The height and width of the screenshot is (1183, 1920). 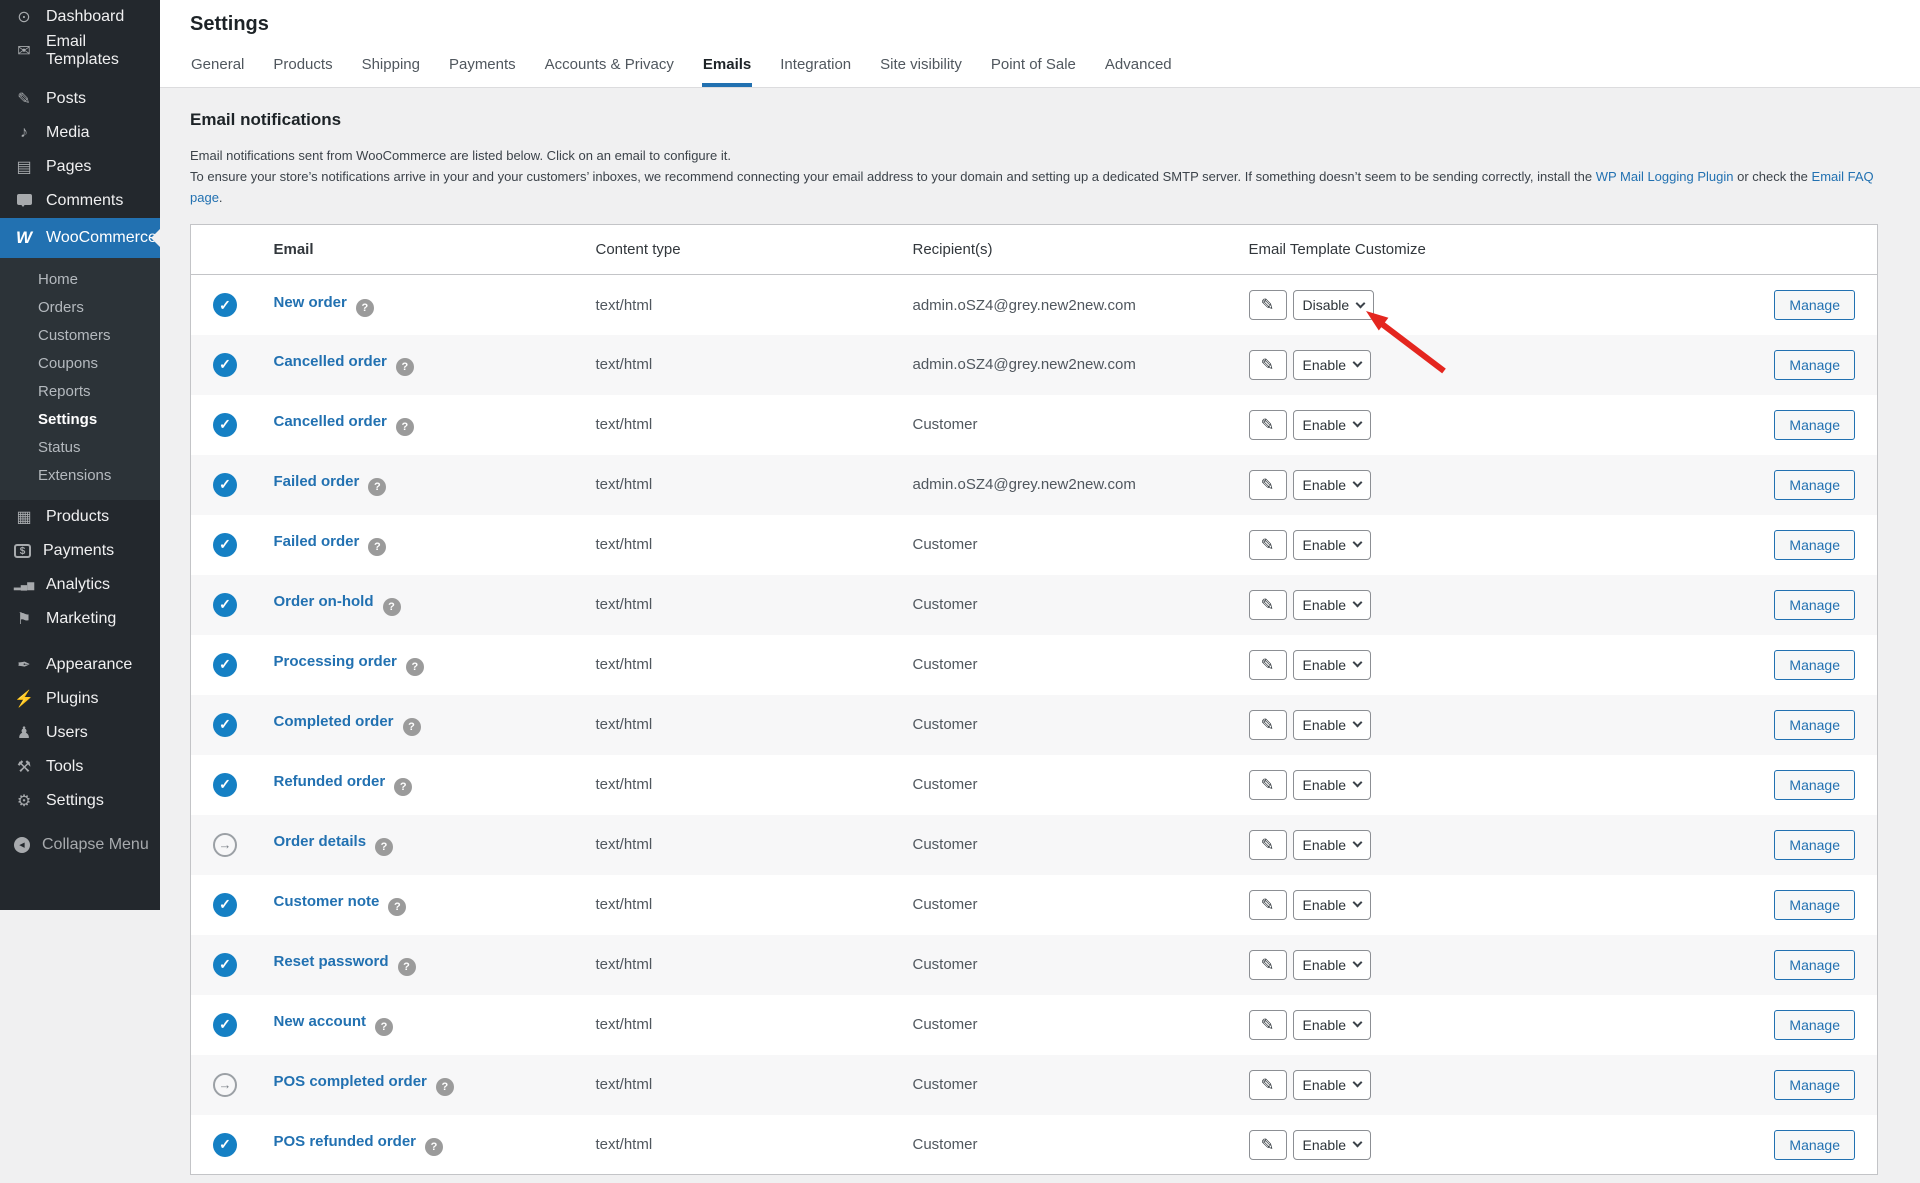 What do you see at coordinates (80, 767) in the screenshot?
I see `sidebar-item: ⚒ Tools` at bounding box center [80, 767].